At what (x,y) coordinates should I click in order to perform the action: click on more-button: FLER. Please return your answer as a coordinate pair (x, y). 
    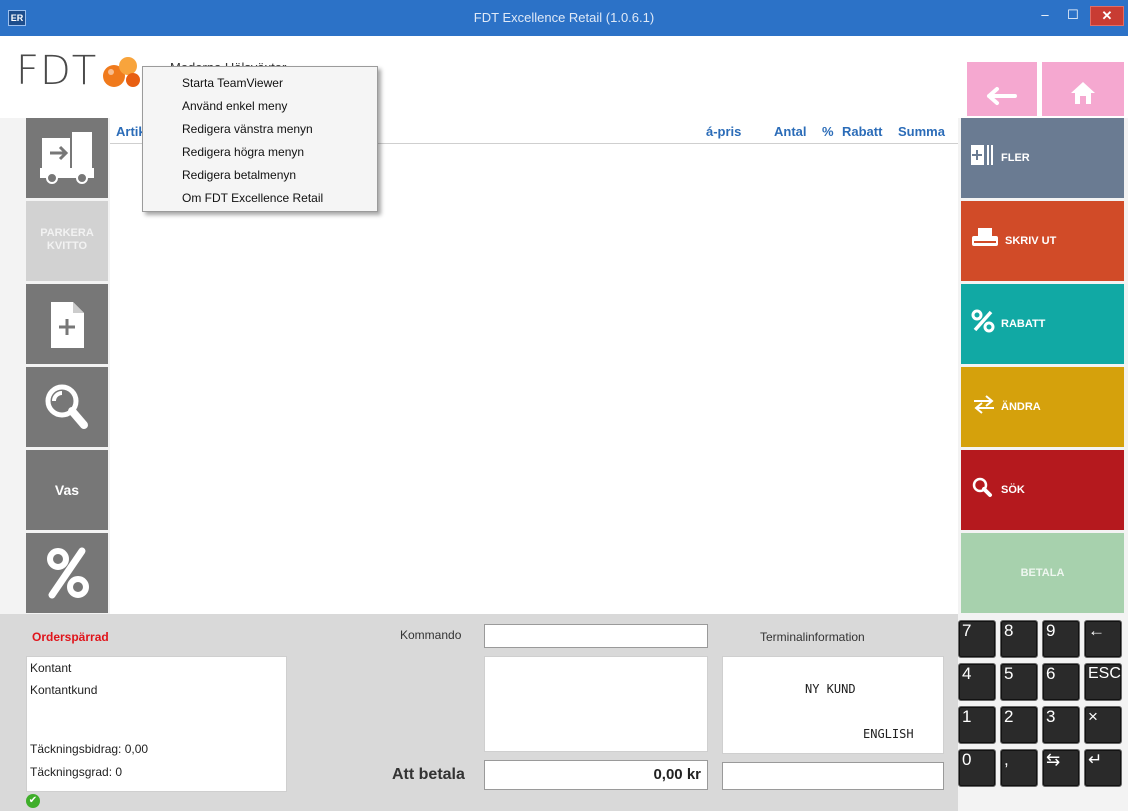
    Looking at the image, I should click on (1042, 158).